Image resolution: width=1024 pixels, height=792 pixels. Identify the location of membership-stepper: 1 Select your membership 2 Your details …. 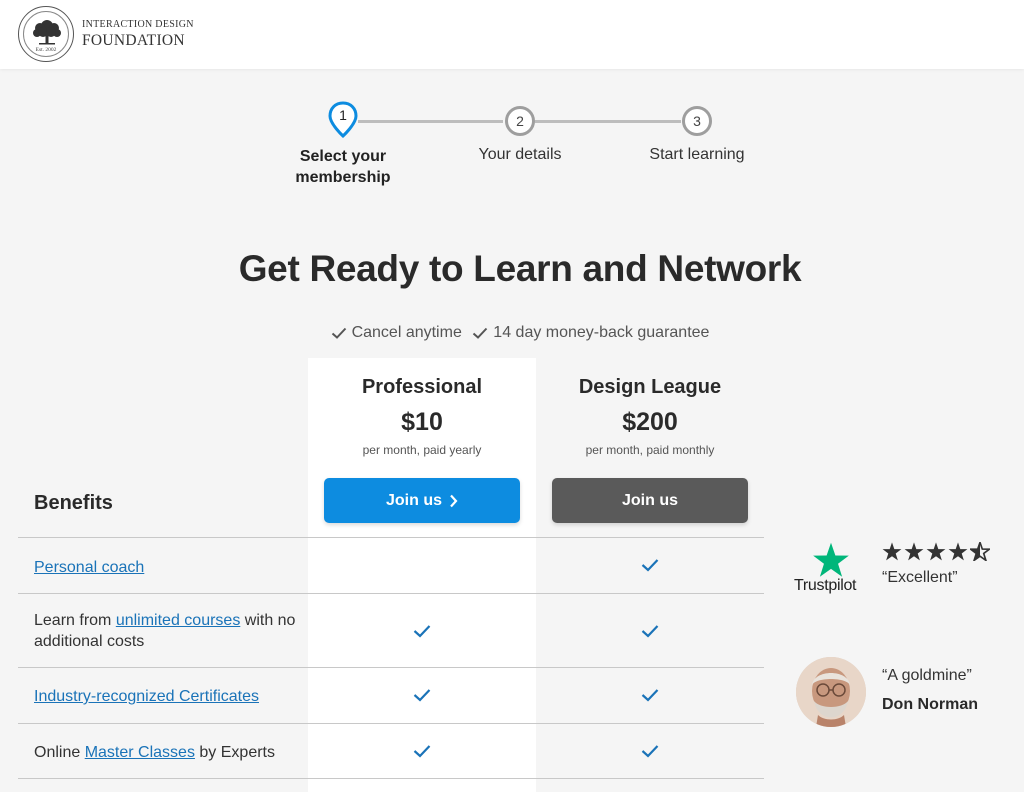
(512, 147).